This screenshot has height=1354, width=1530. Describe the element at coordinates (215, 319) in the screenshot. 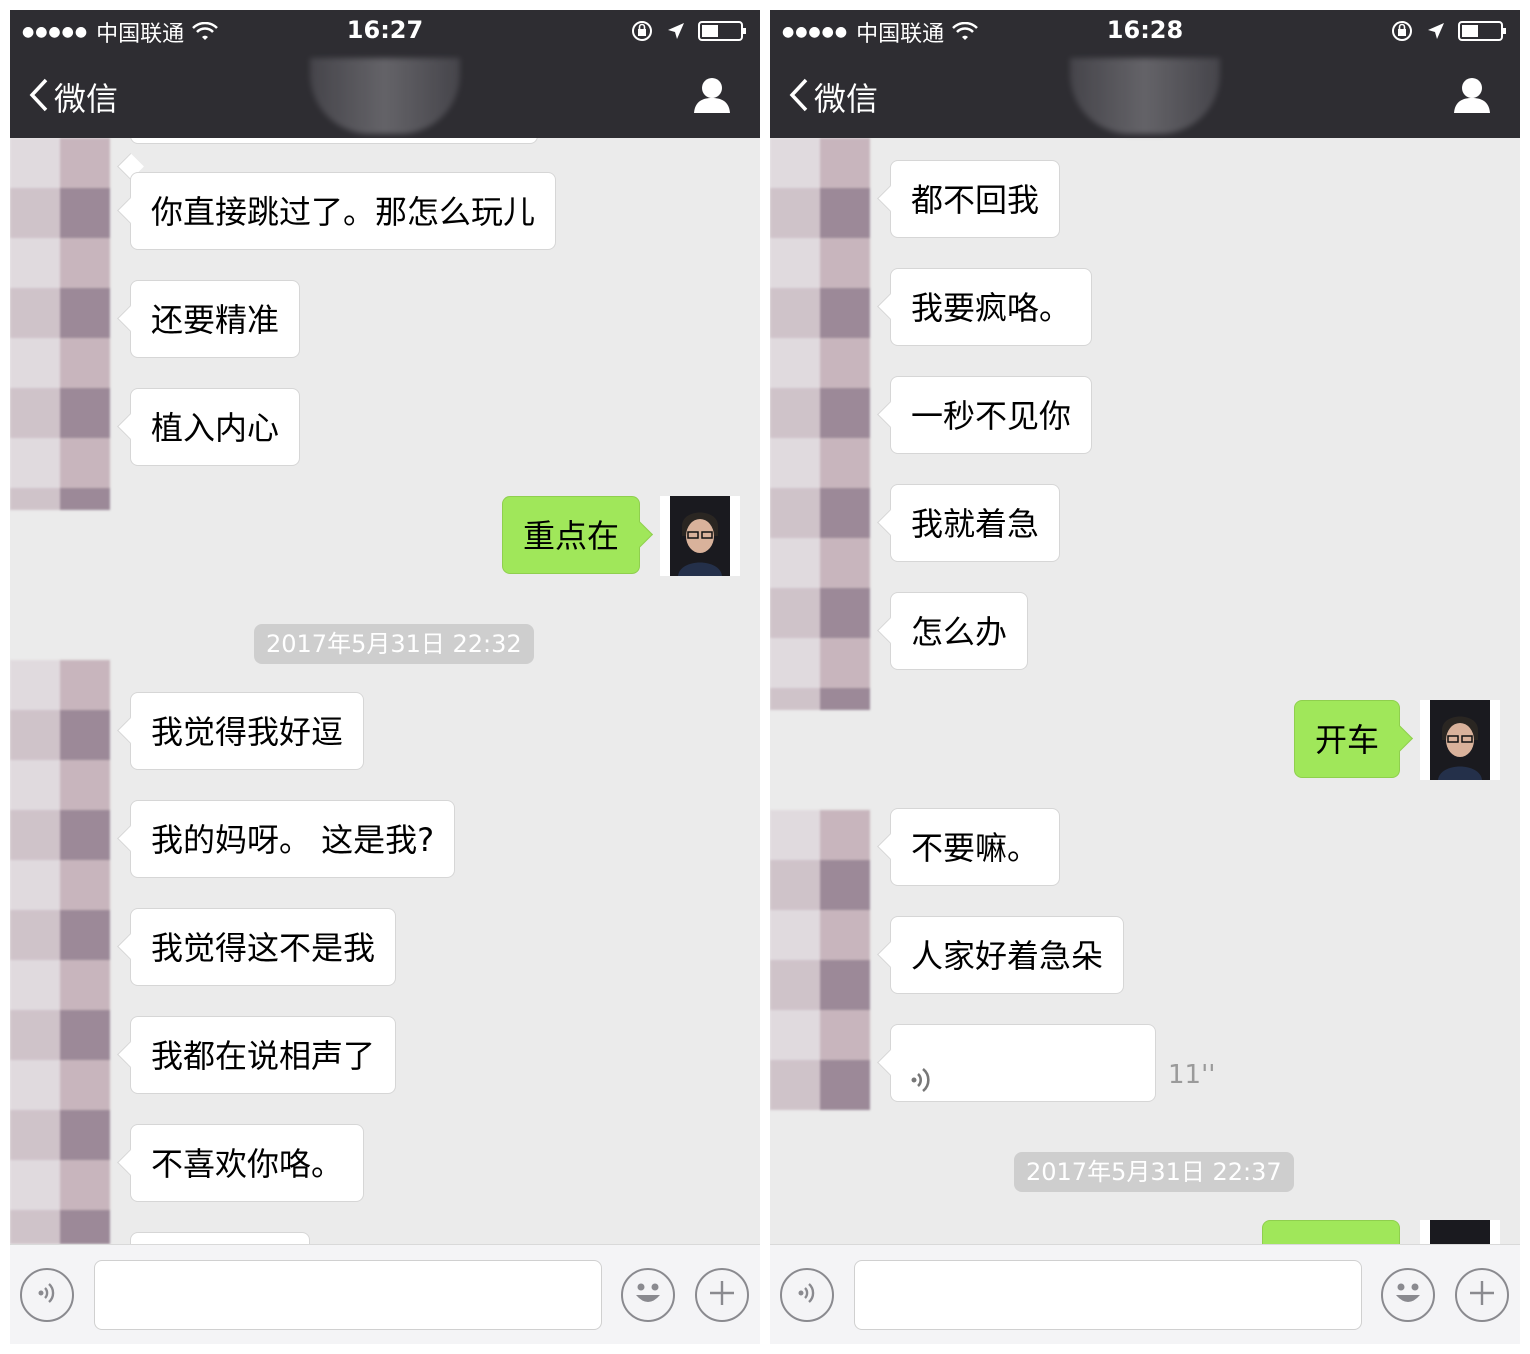

I see `message-received: 还要精准` at that location.